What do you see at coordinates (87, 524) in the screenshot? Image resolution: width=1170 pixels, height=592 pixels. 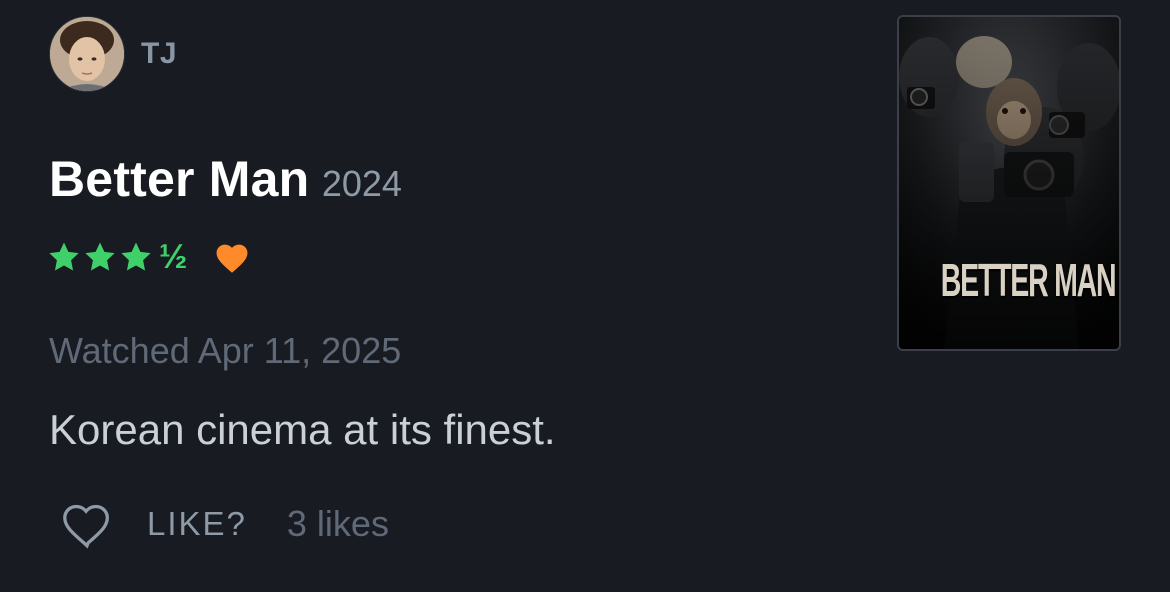 I see `heart-outline-icon` at bounding box center [87, 524].